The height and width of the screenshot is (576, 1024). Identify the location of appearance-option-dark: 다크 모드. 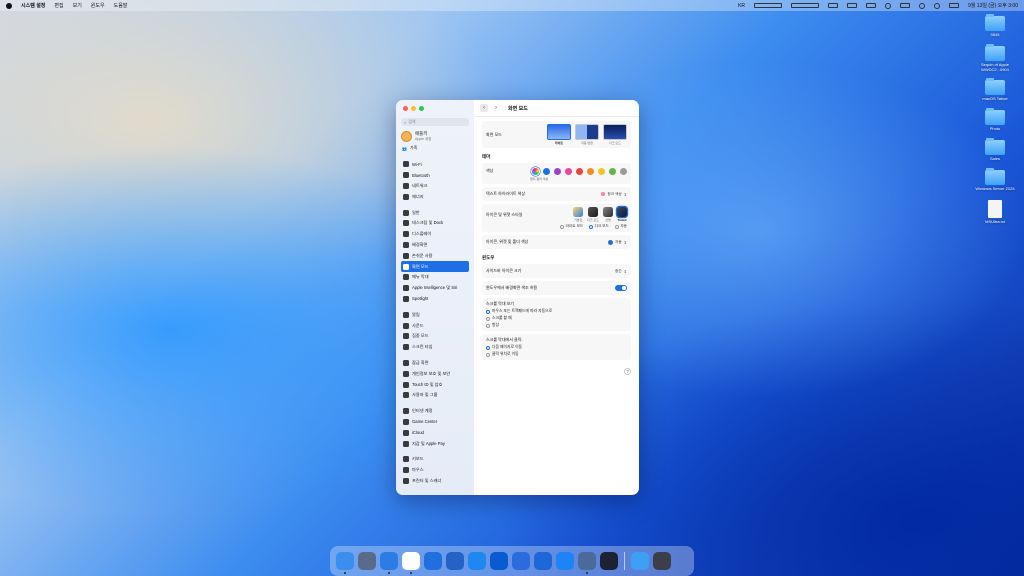
(615, 134).